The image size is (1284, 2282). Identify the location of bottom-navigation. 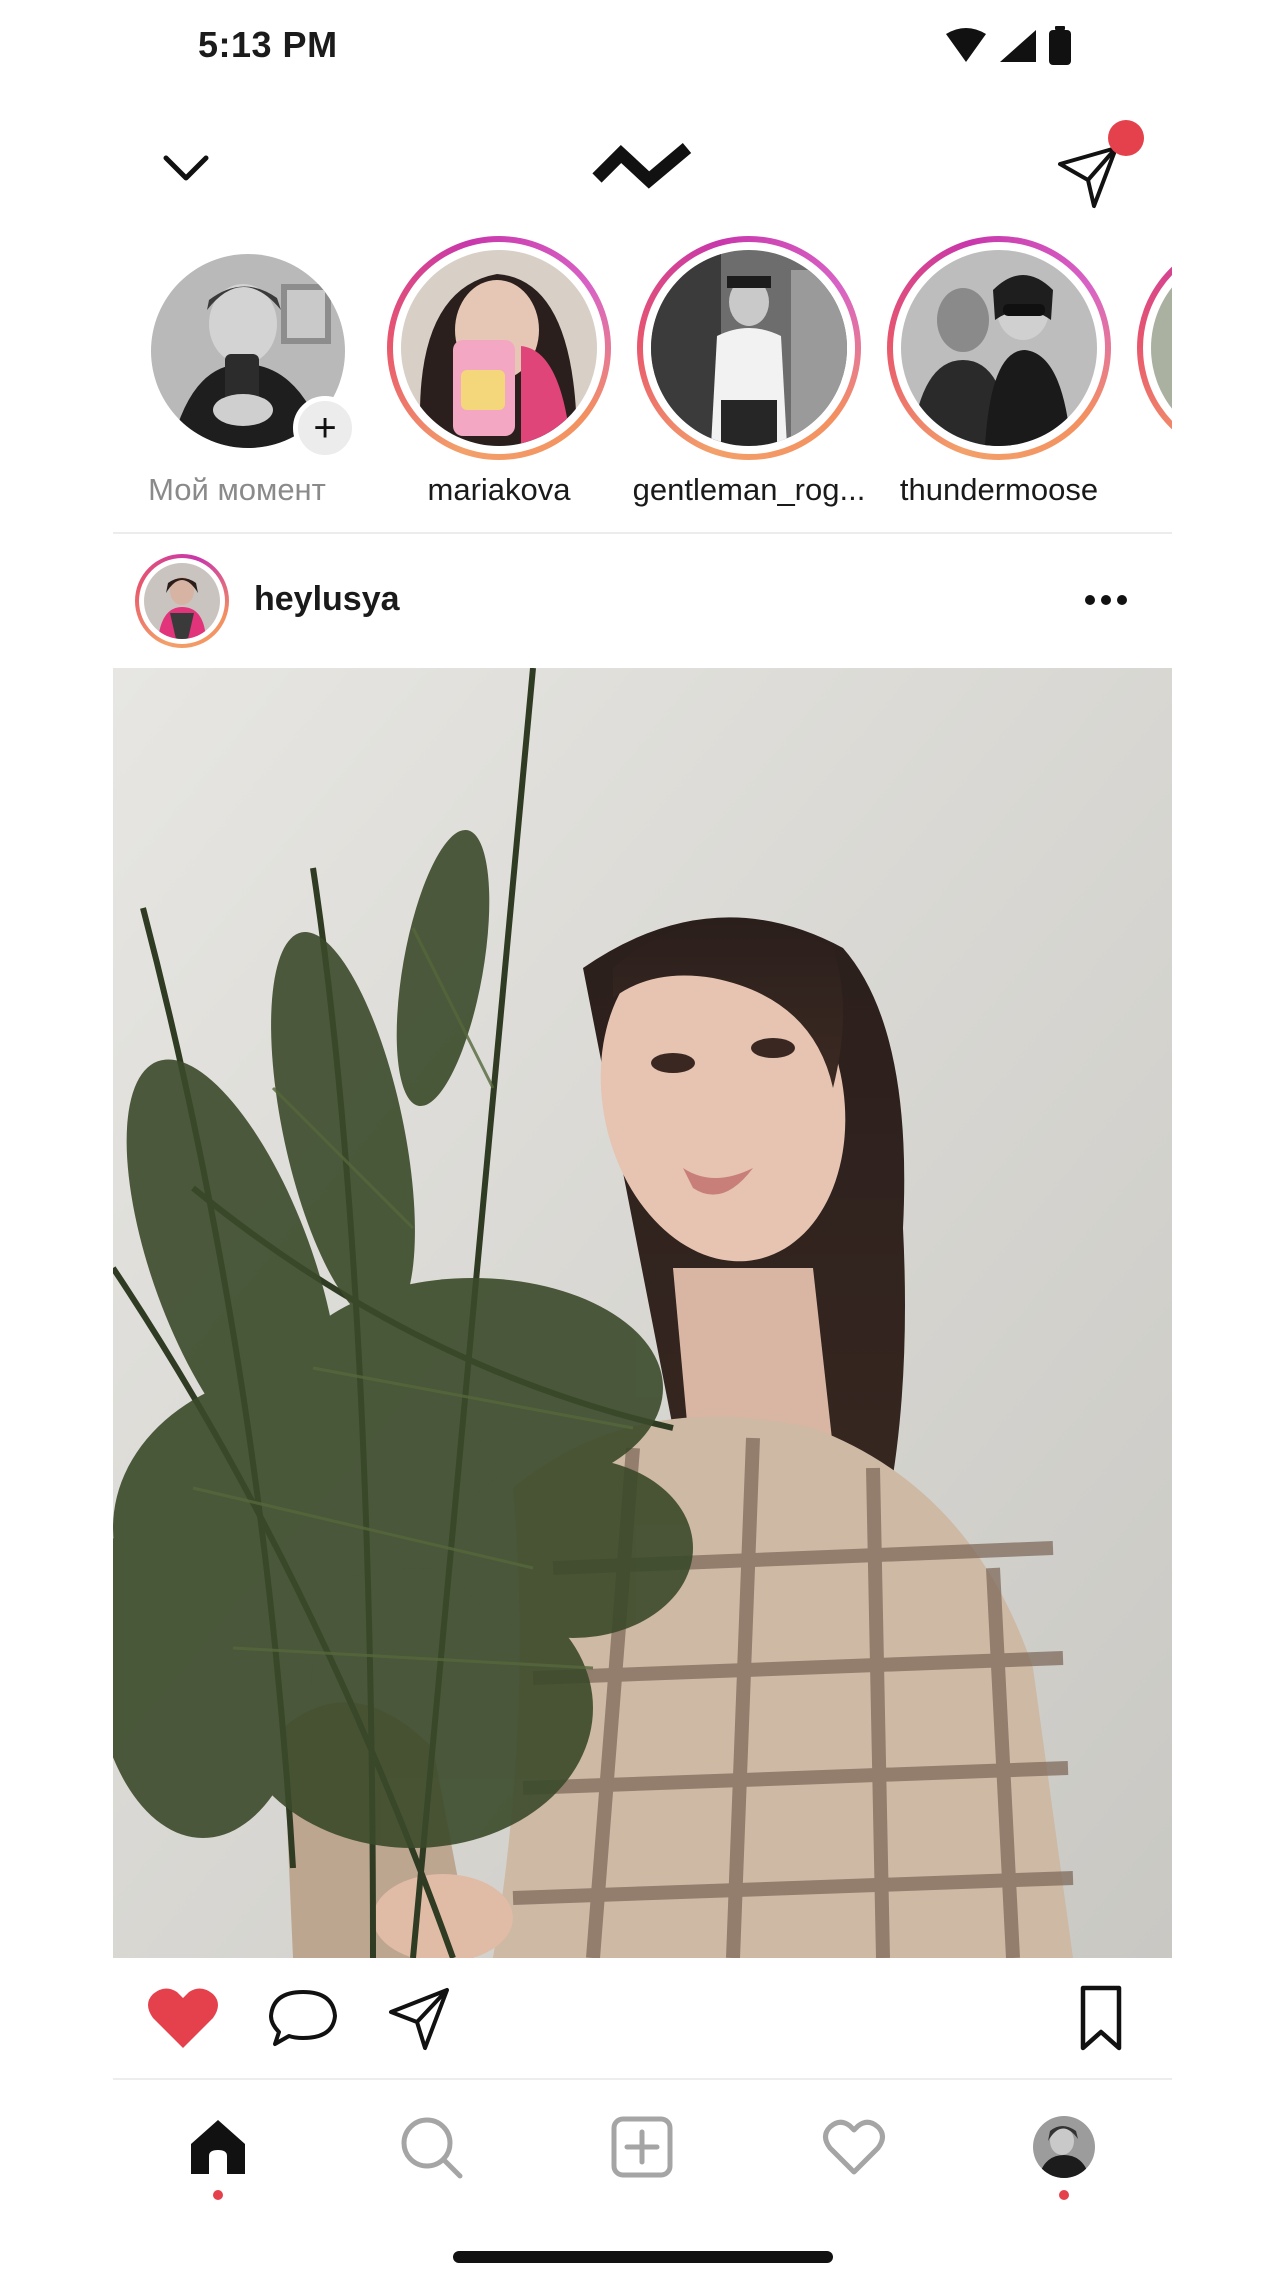
(642, 2150).